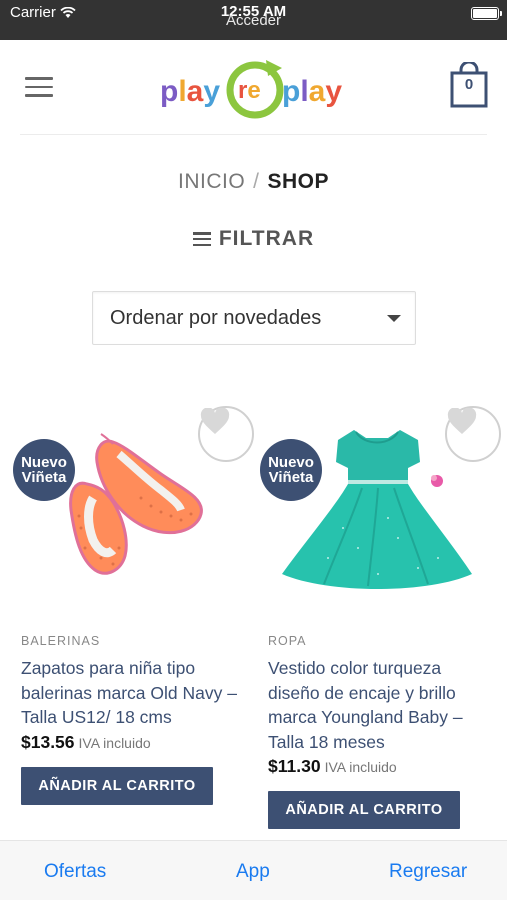 The width and height of the screenshot is (507, 900). What do you see at coordinates (486, 13) in the screenshot?
I see `battery-icon` at bounding box center [486, 13].